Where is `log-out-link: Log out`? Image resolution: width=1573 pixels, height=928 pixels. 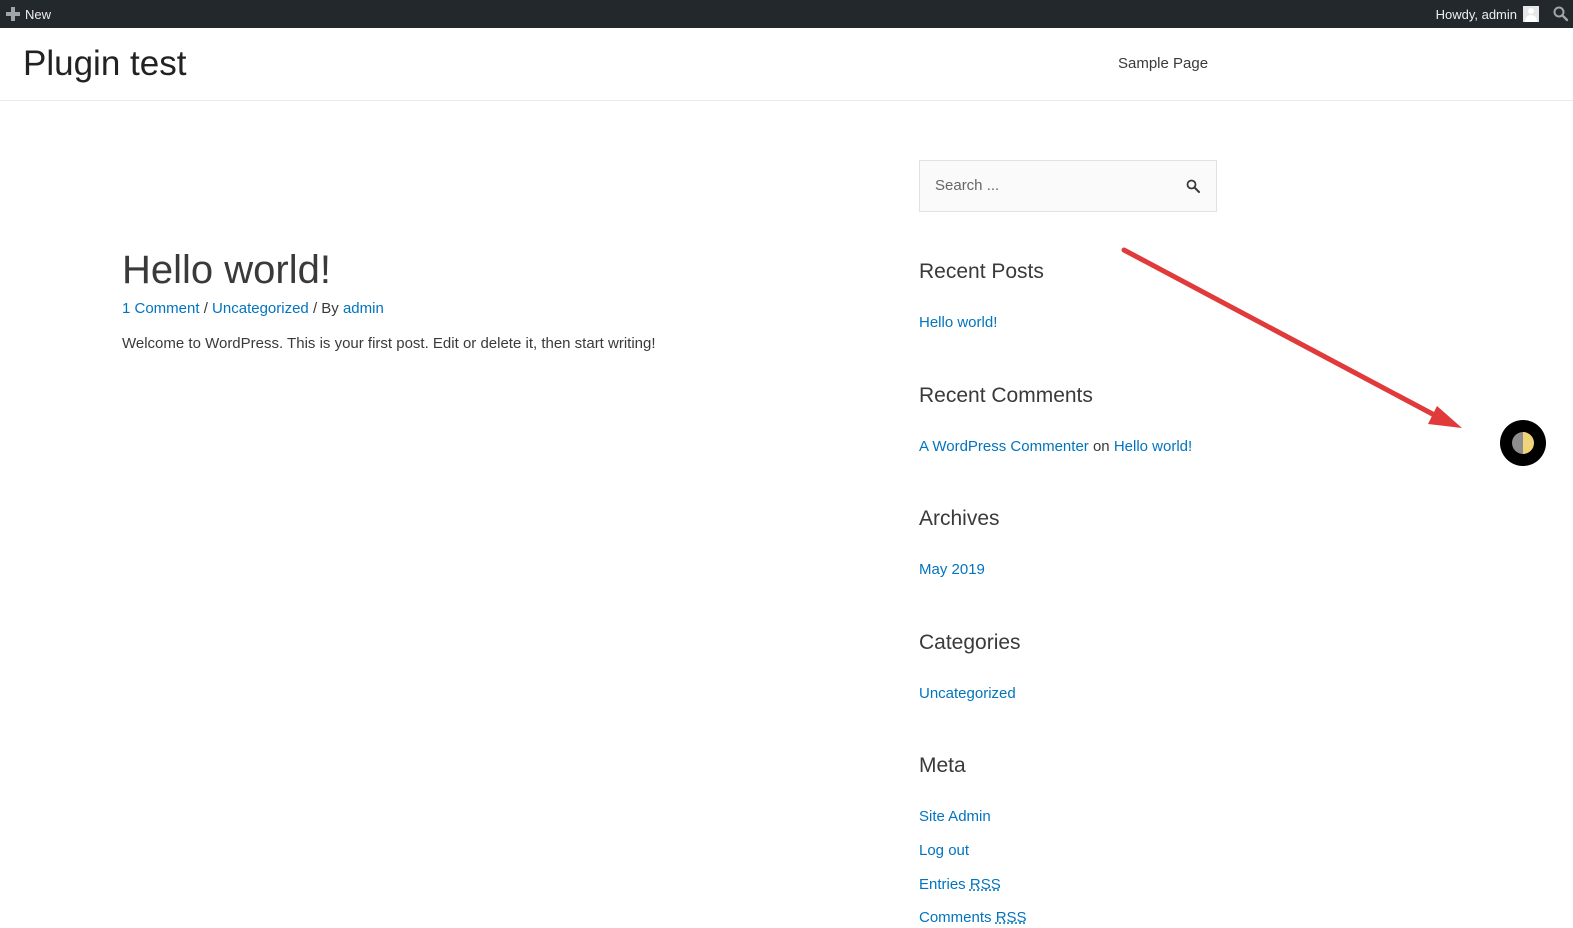 log-out-link: Log out is located at coordinates (944, 850).